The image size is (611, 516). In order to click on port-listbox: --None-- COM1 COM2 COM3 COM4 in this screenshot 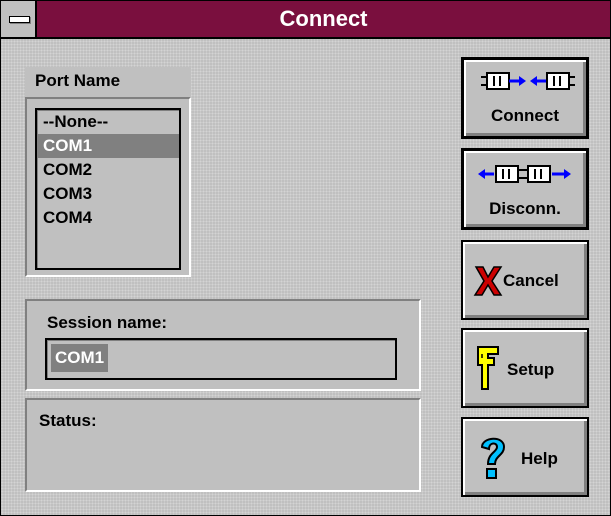, I will do `click(108, 189)`.